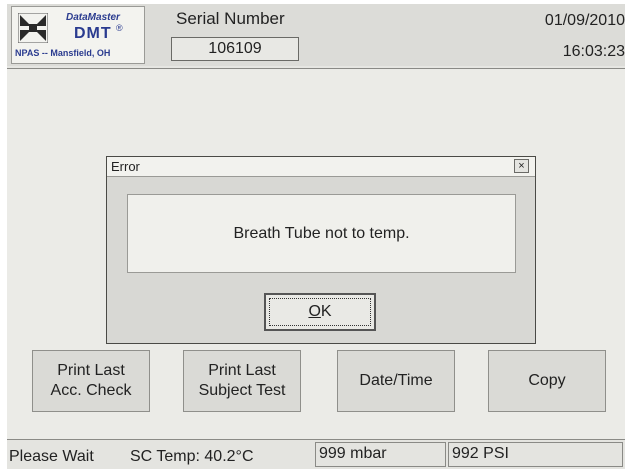 This screenshot has width=626, height=469. I want to click on status-message: Please Wait, so click(51, 456).